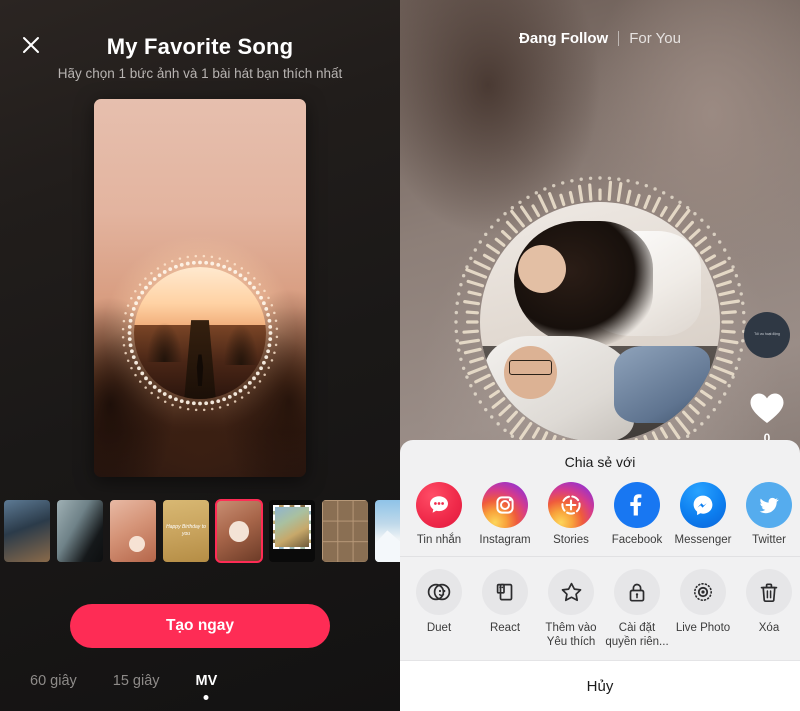  I want to click on action-react: React, so click(505, 609).